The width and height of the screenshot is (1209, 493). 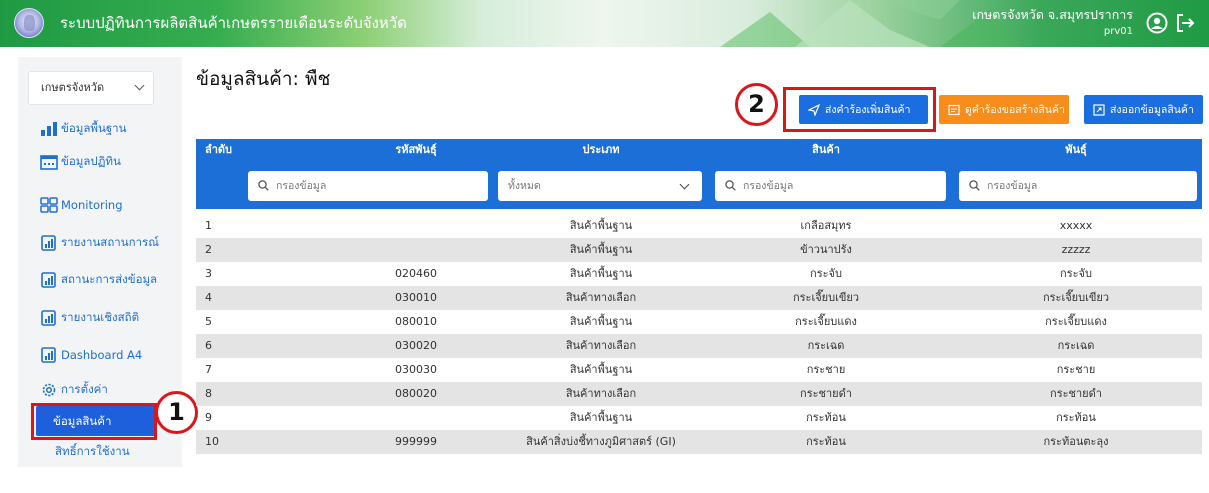 I want to click on sidebar-item-submission-status: สถานะการส่งข้อมูล, so click(x=98, y=280).